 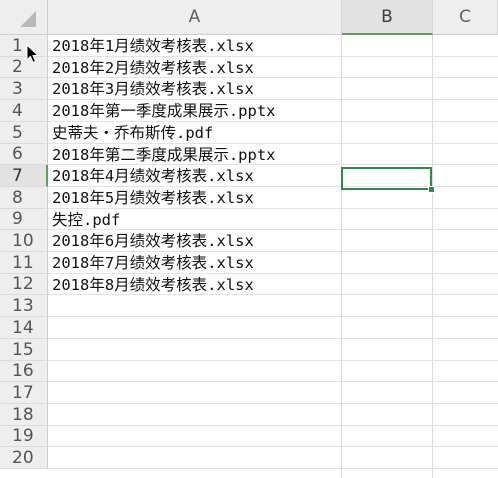 What do you see at coordinates (24, 111) in the screenshot?
I see `row-header-4: 4` at bounding box center [24, 111].